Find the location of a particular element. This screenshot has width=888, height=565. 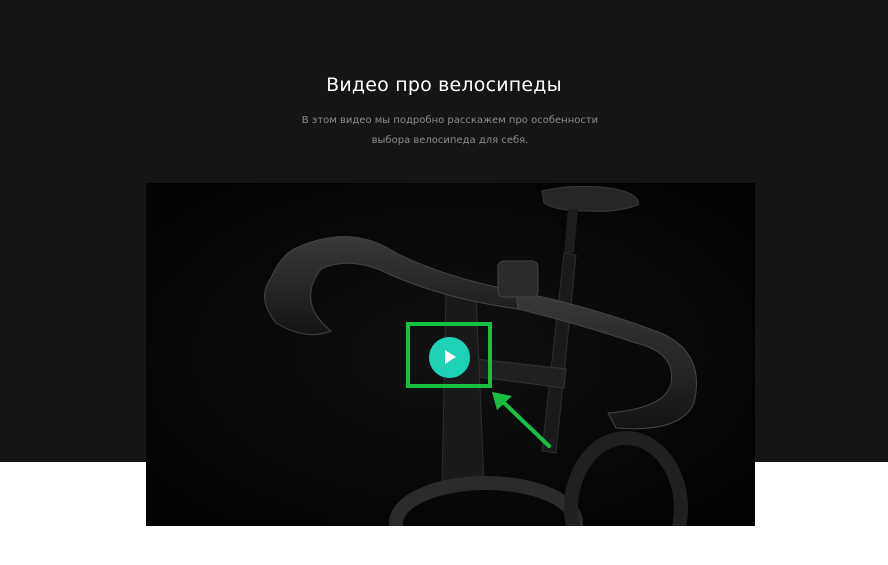

play-icon is located at coordinates (450, 357).